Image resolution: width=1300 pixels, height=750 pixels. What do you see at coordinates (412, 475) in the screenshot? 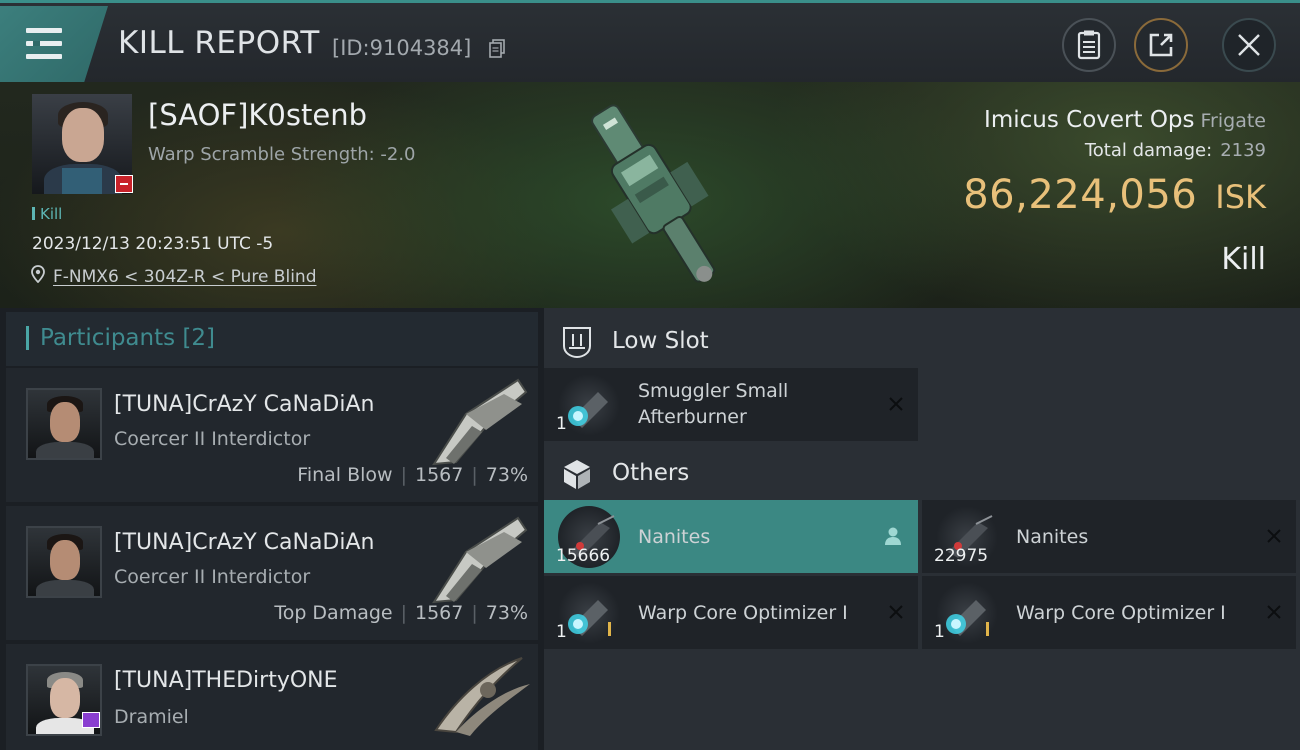
I see `participant-stats: Final Blow | 1567 | 73%` at bounding box center [412, 475].